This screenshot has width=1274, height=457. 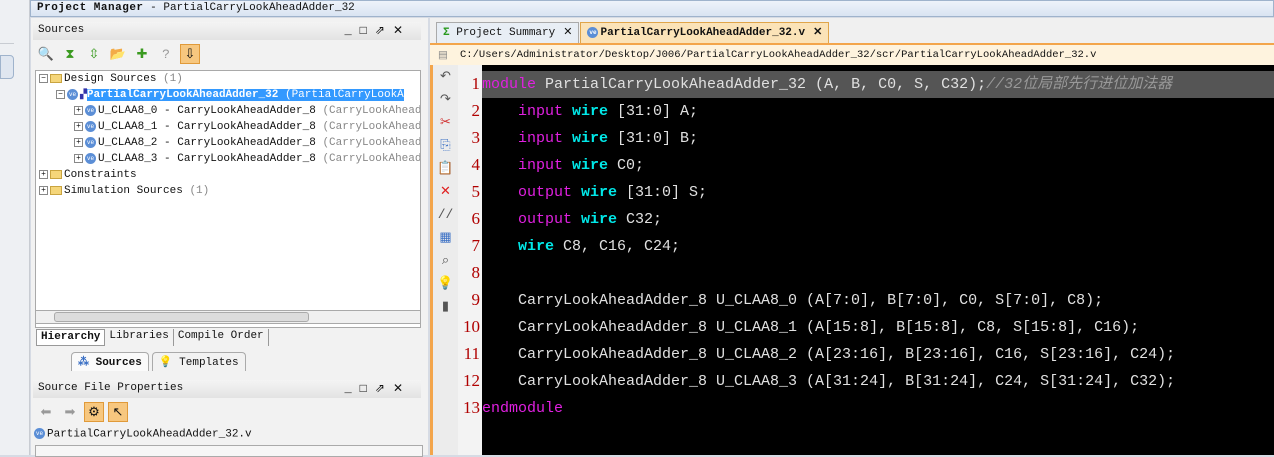 What do you see at coordinates (445, 260) in the screenshot?
I see `find-icon: ⌕` at bounding box center [445, 260].